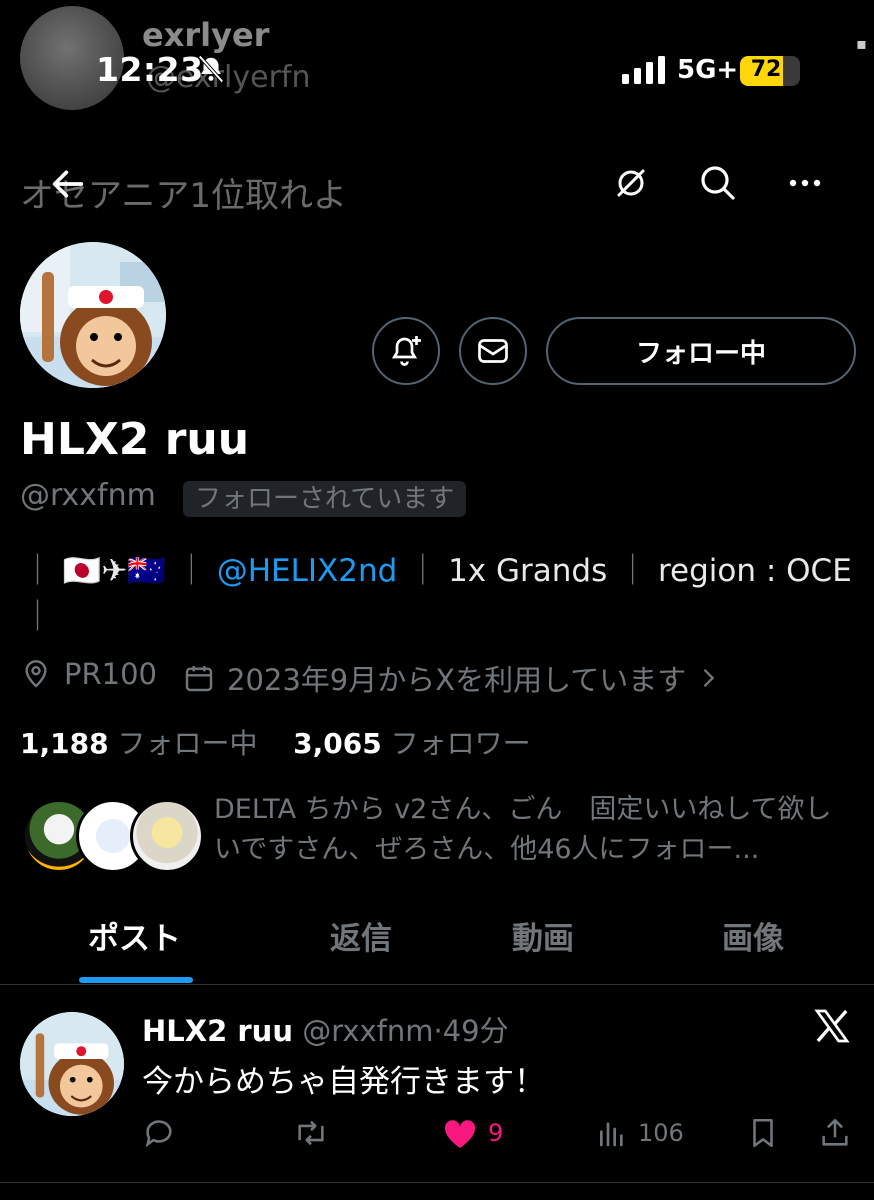 The height and width of the screenshot is (1200, 874). What do you see at coordinates (832, 1026) in the screenshot?
I see `x-logo-icon` at bounding box center [832, 1026].